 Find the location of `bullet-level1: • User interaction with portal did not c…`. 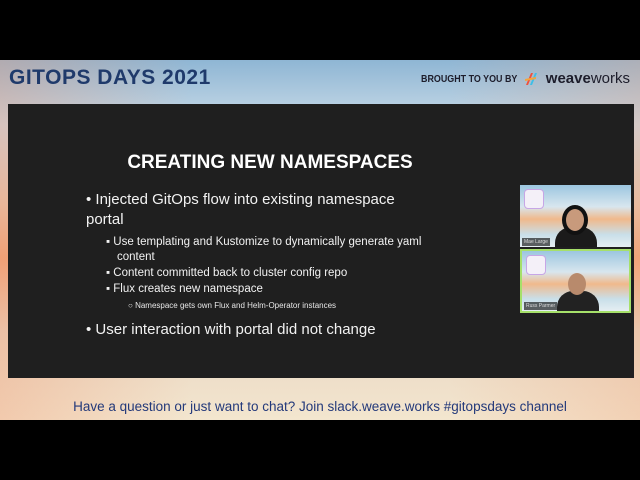

bullet-level1: • User interaction with portal did not c… is located at coordinates (231, 329).